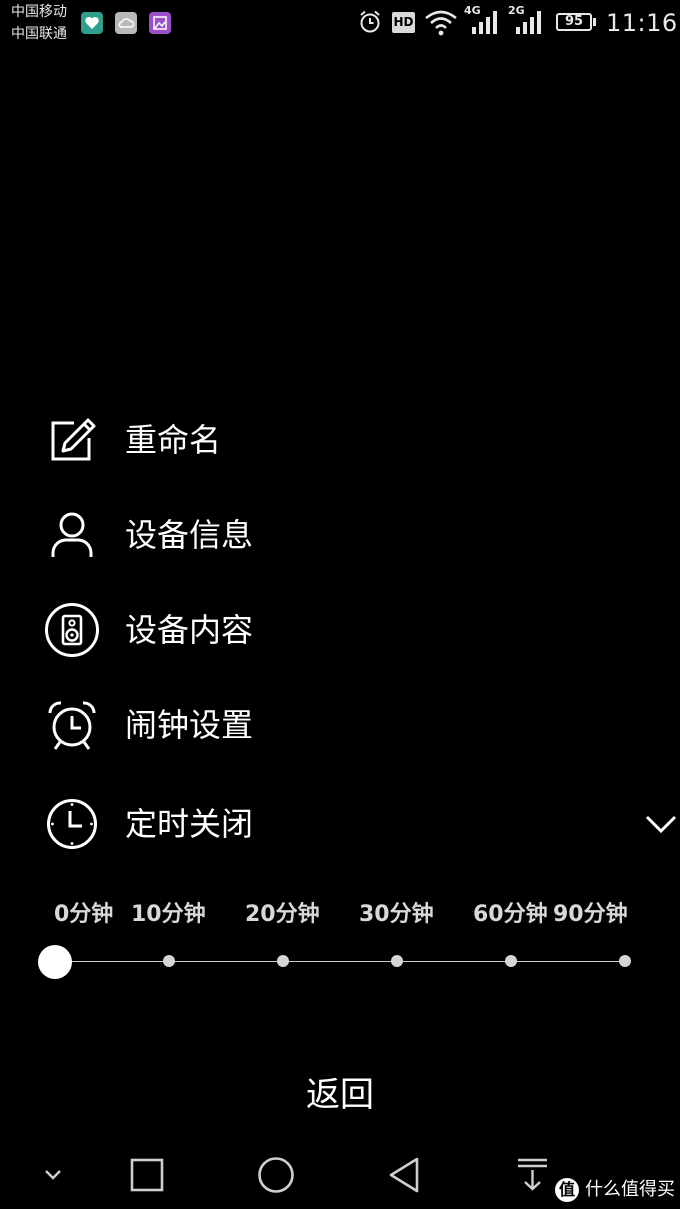 The width and height of the screenshot is (680, 1209). I want to click on menu-item-device-content: 设备内容, so click(340, 631).